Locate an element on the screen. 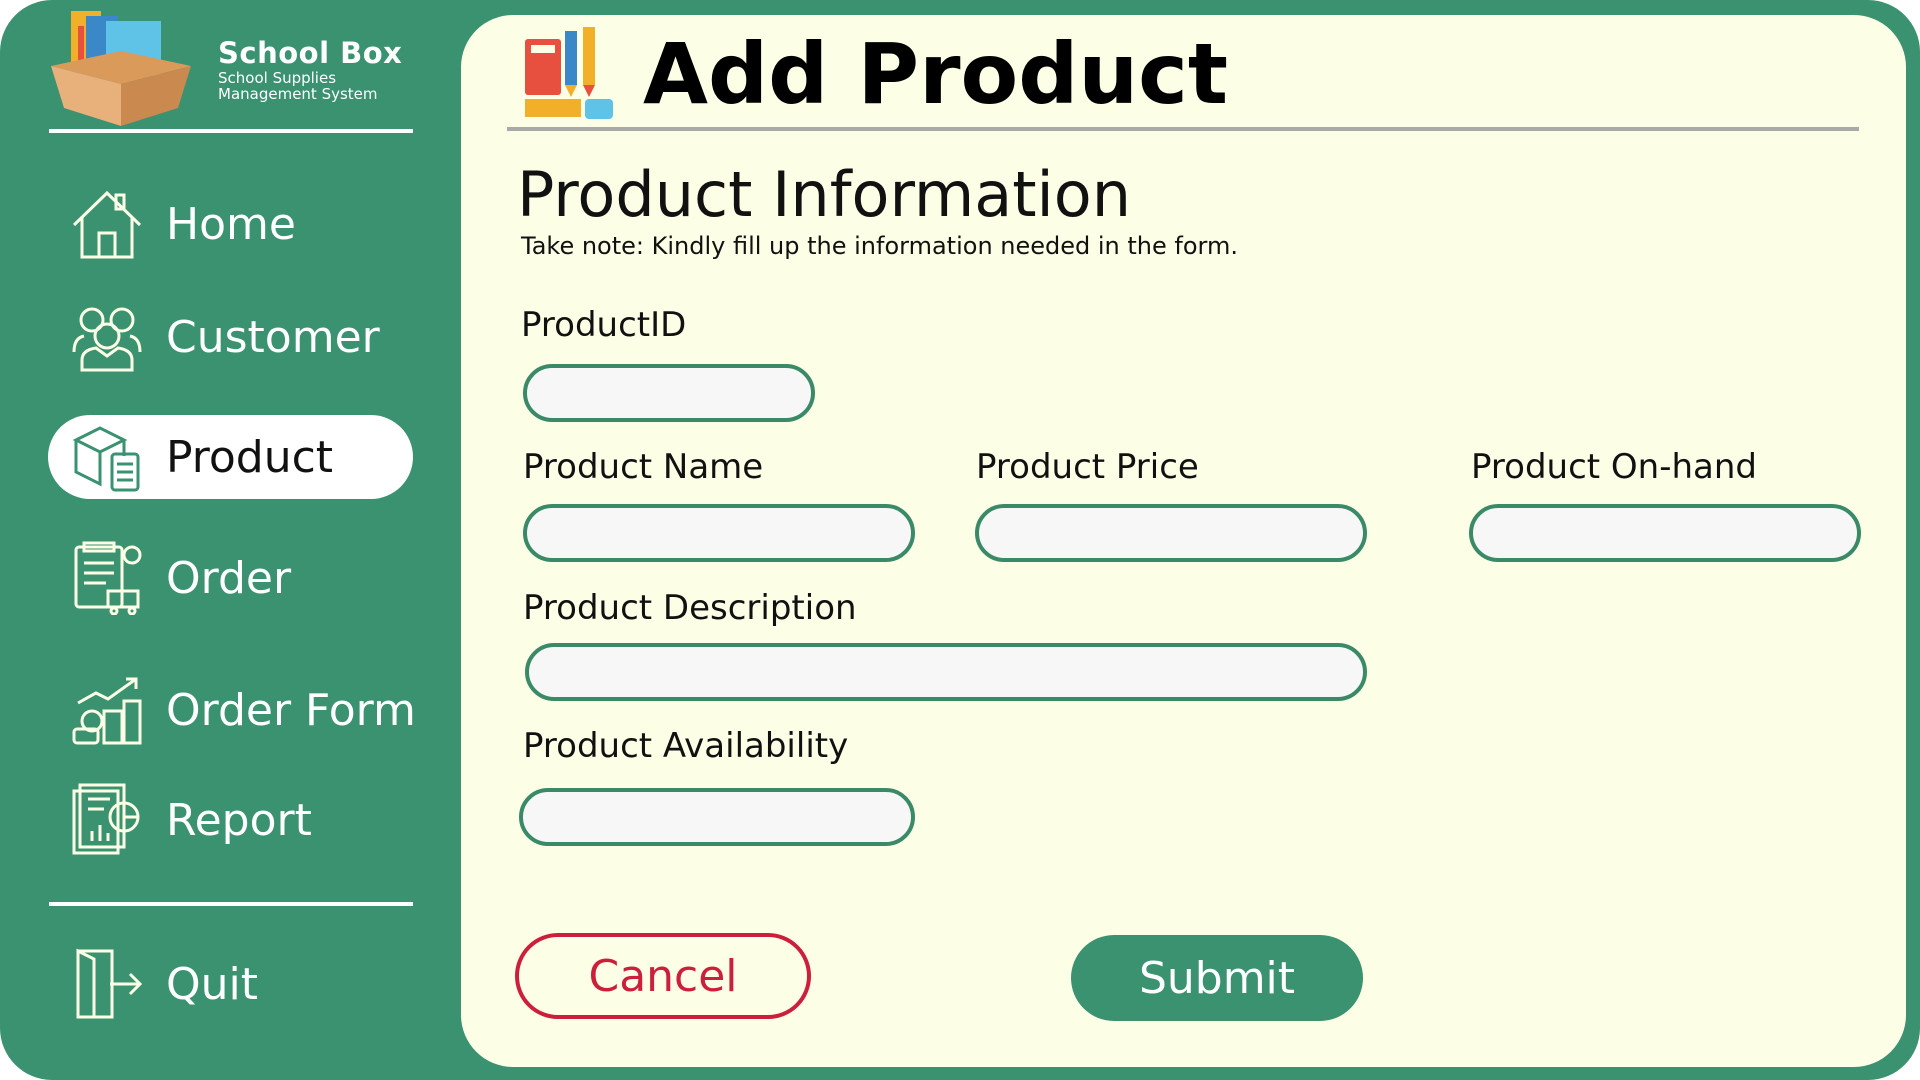  order-clipboard-icon is located at coordinates (108, 578).